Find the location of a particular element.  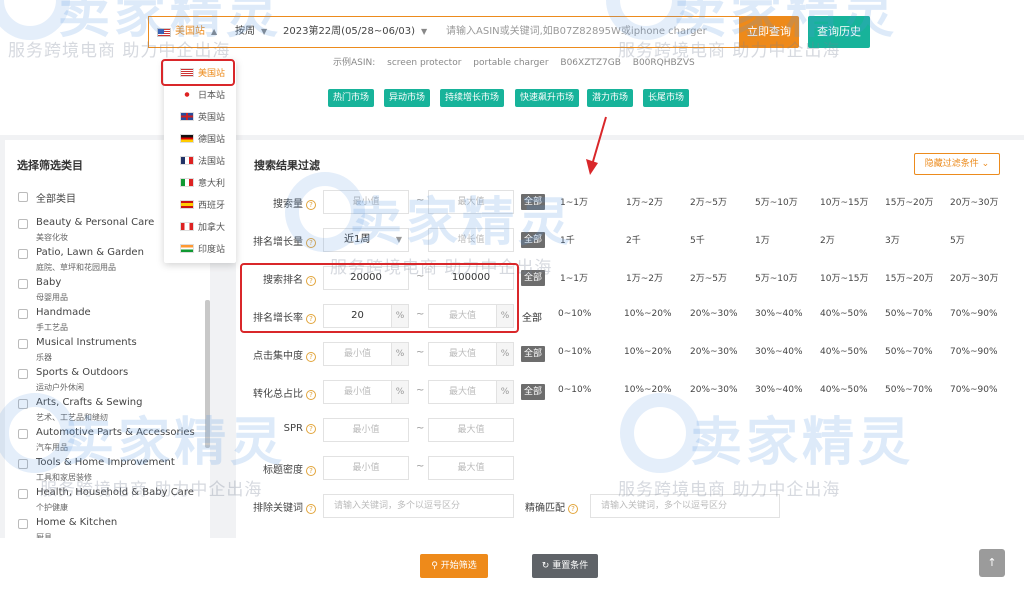

range-option: 3万 is located at coordinates (892, 239).